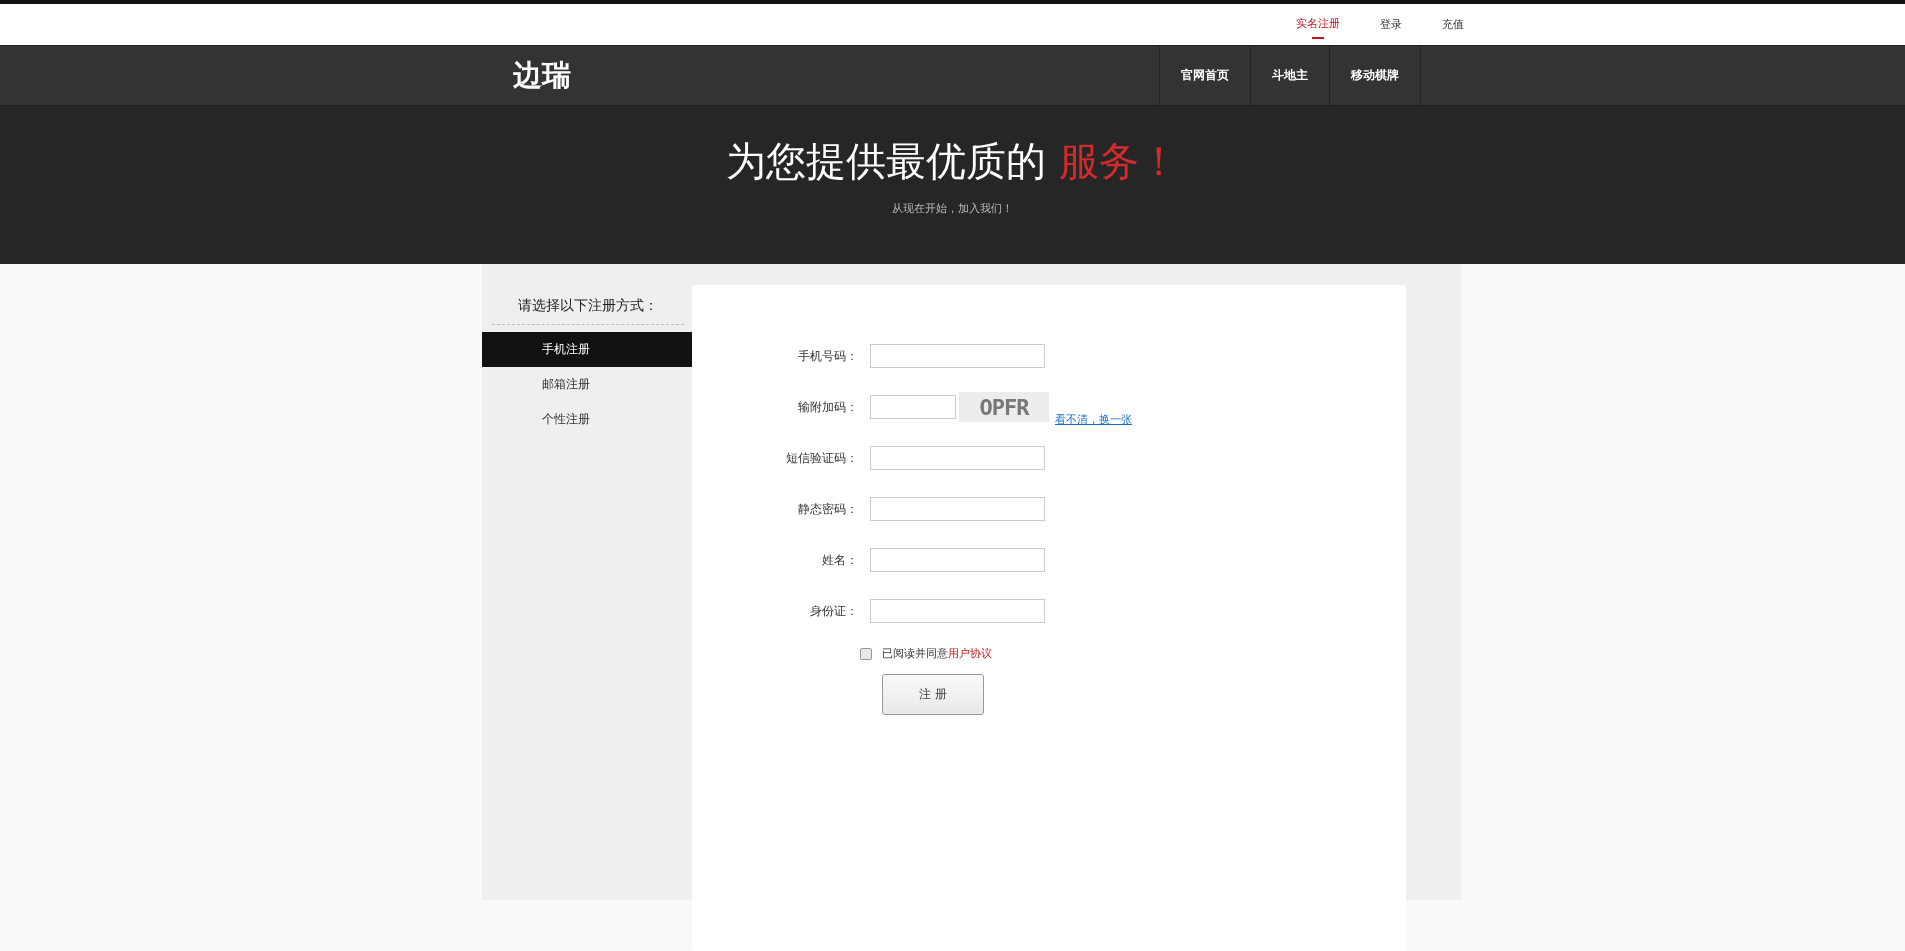 The width and height of the screenshot is (1905, 951). I want to click on top-link: 实名注册, so click(1318, 24).